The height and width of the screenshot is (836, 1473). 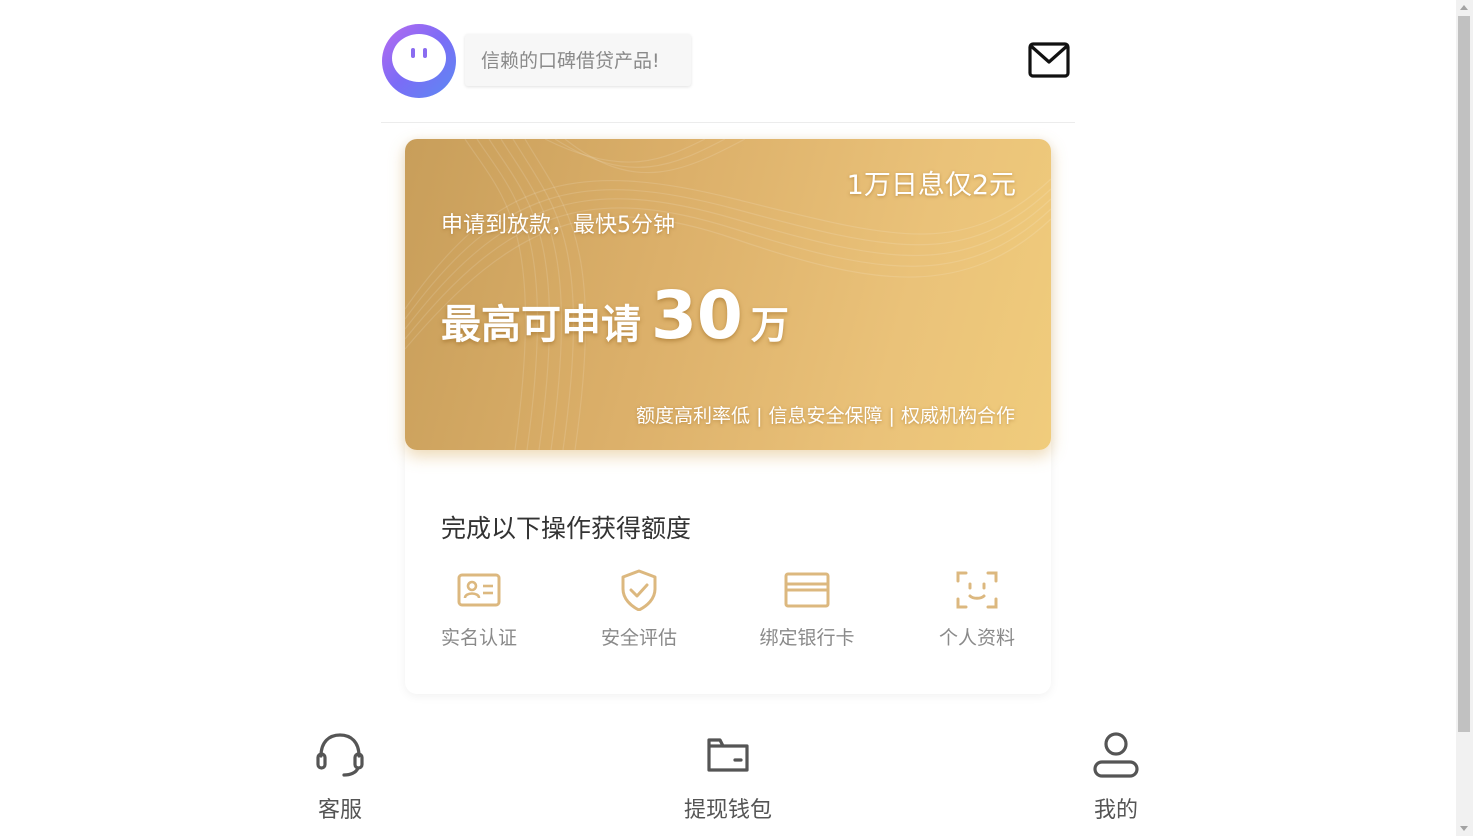 What do you see at coordinates (727, 810) in the screenshot?
I see `nav-label: 提现钱包` at bounding box center [727, 810].